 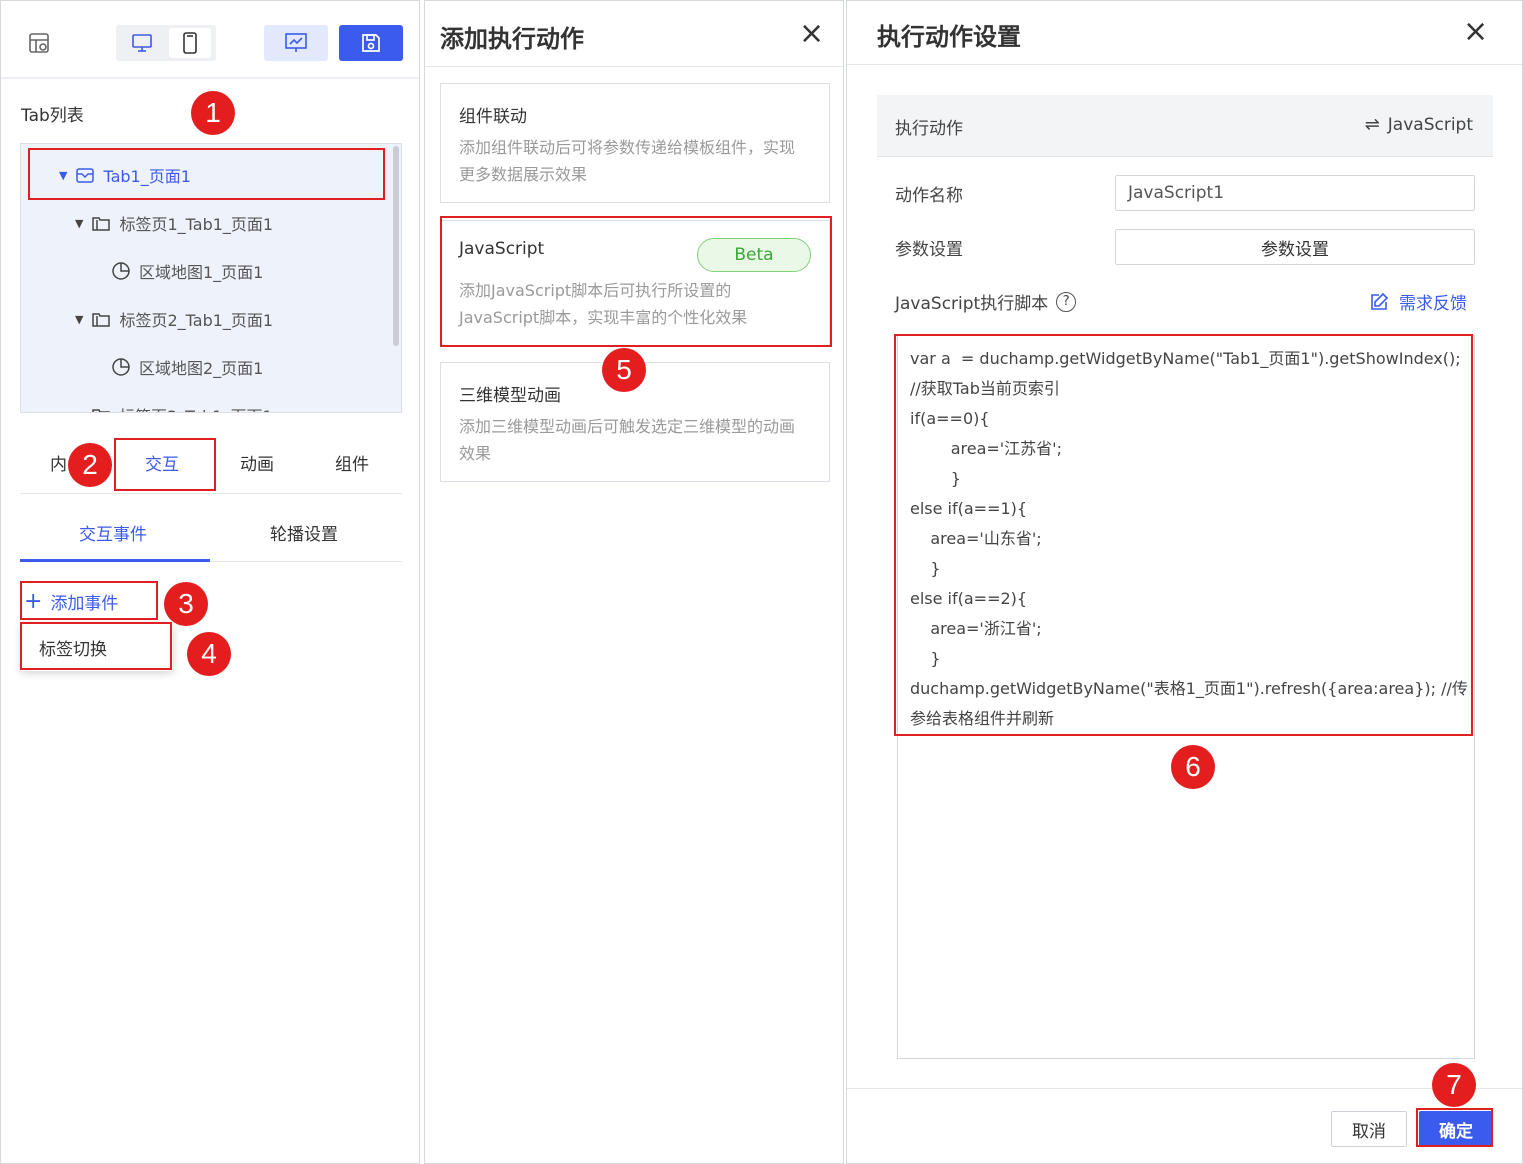 What do you see at coordinates (33, 601) in the screenshot?
I see `plus-icon: +` at bounding box center [33, 601].